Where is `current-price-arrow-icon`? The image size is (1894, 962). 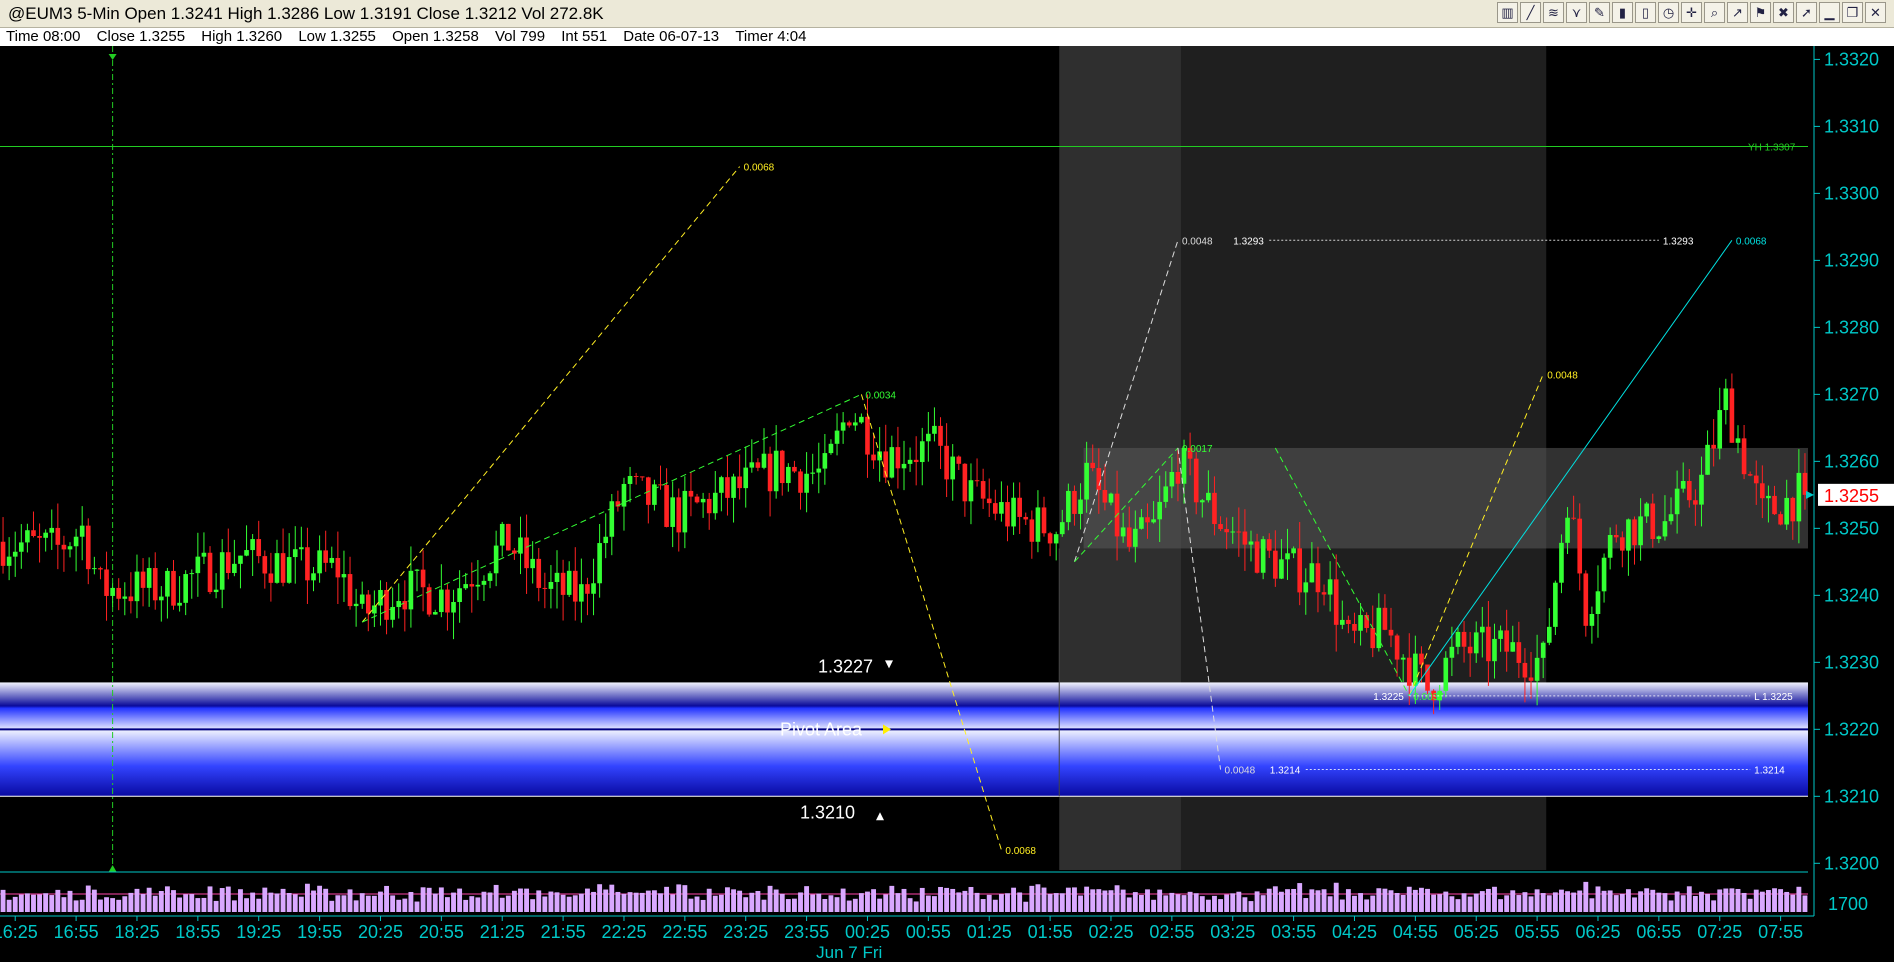
current-price-arrow-icon is located at coordinates (1810, 494).